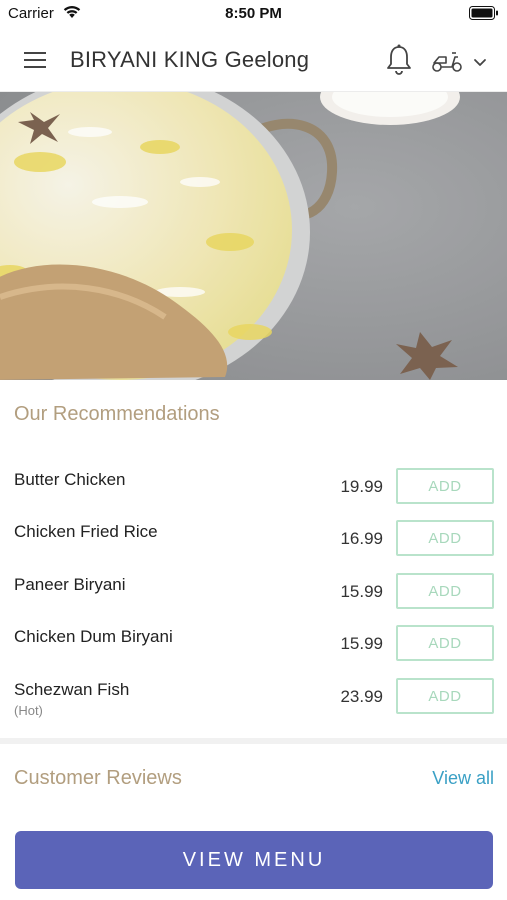 This screenshot has width=507, height=900. What do you see at coordinates (70, 479) in the screenshot?
I see `item-name: Butter Chicken` at bounding box center [70, 479].